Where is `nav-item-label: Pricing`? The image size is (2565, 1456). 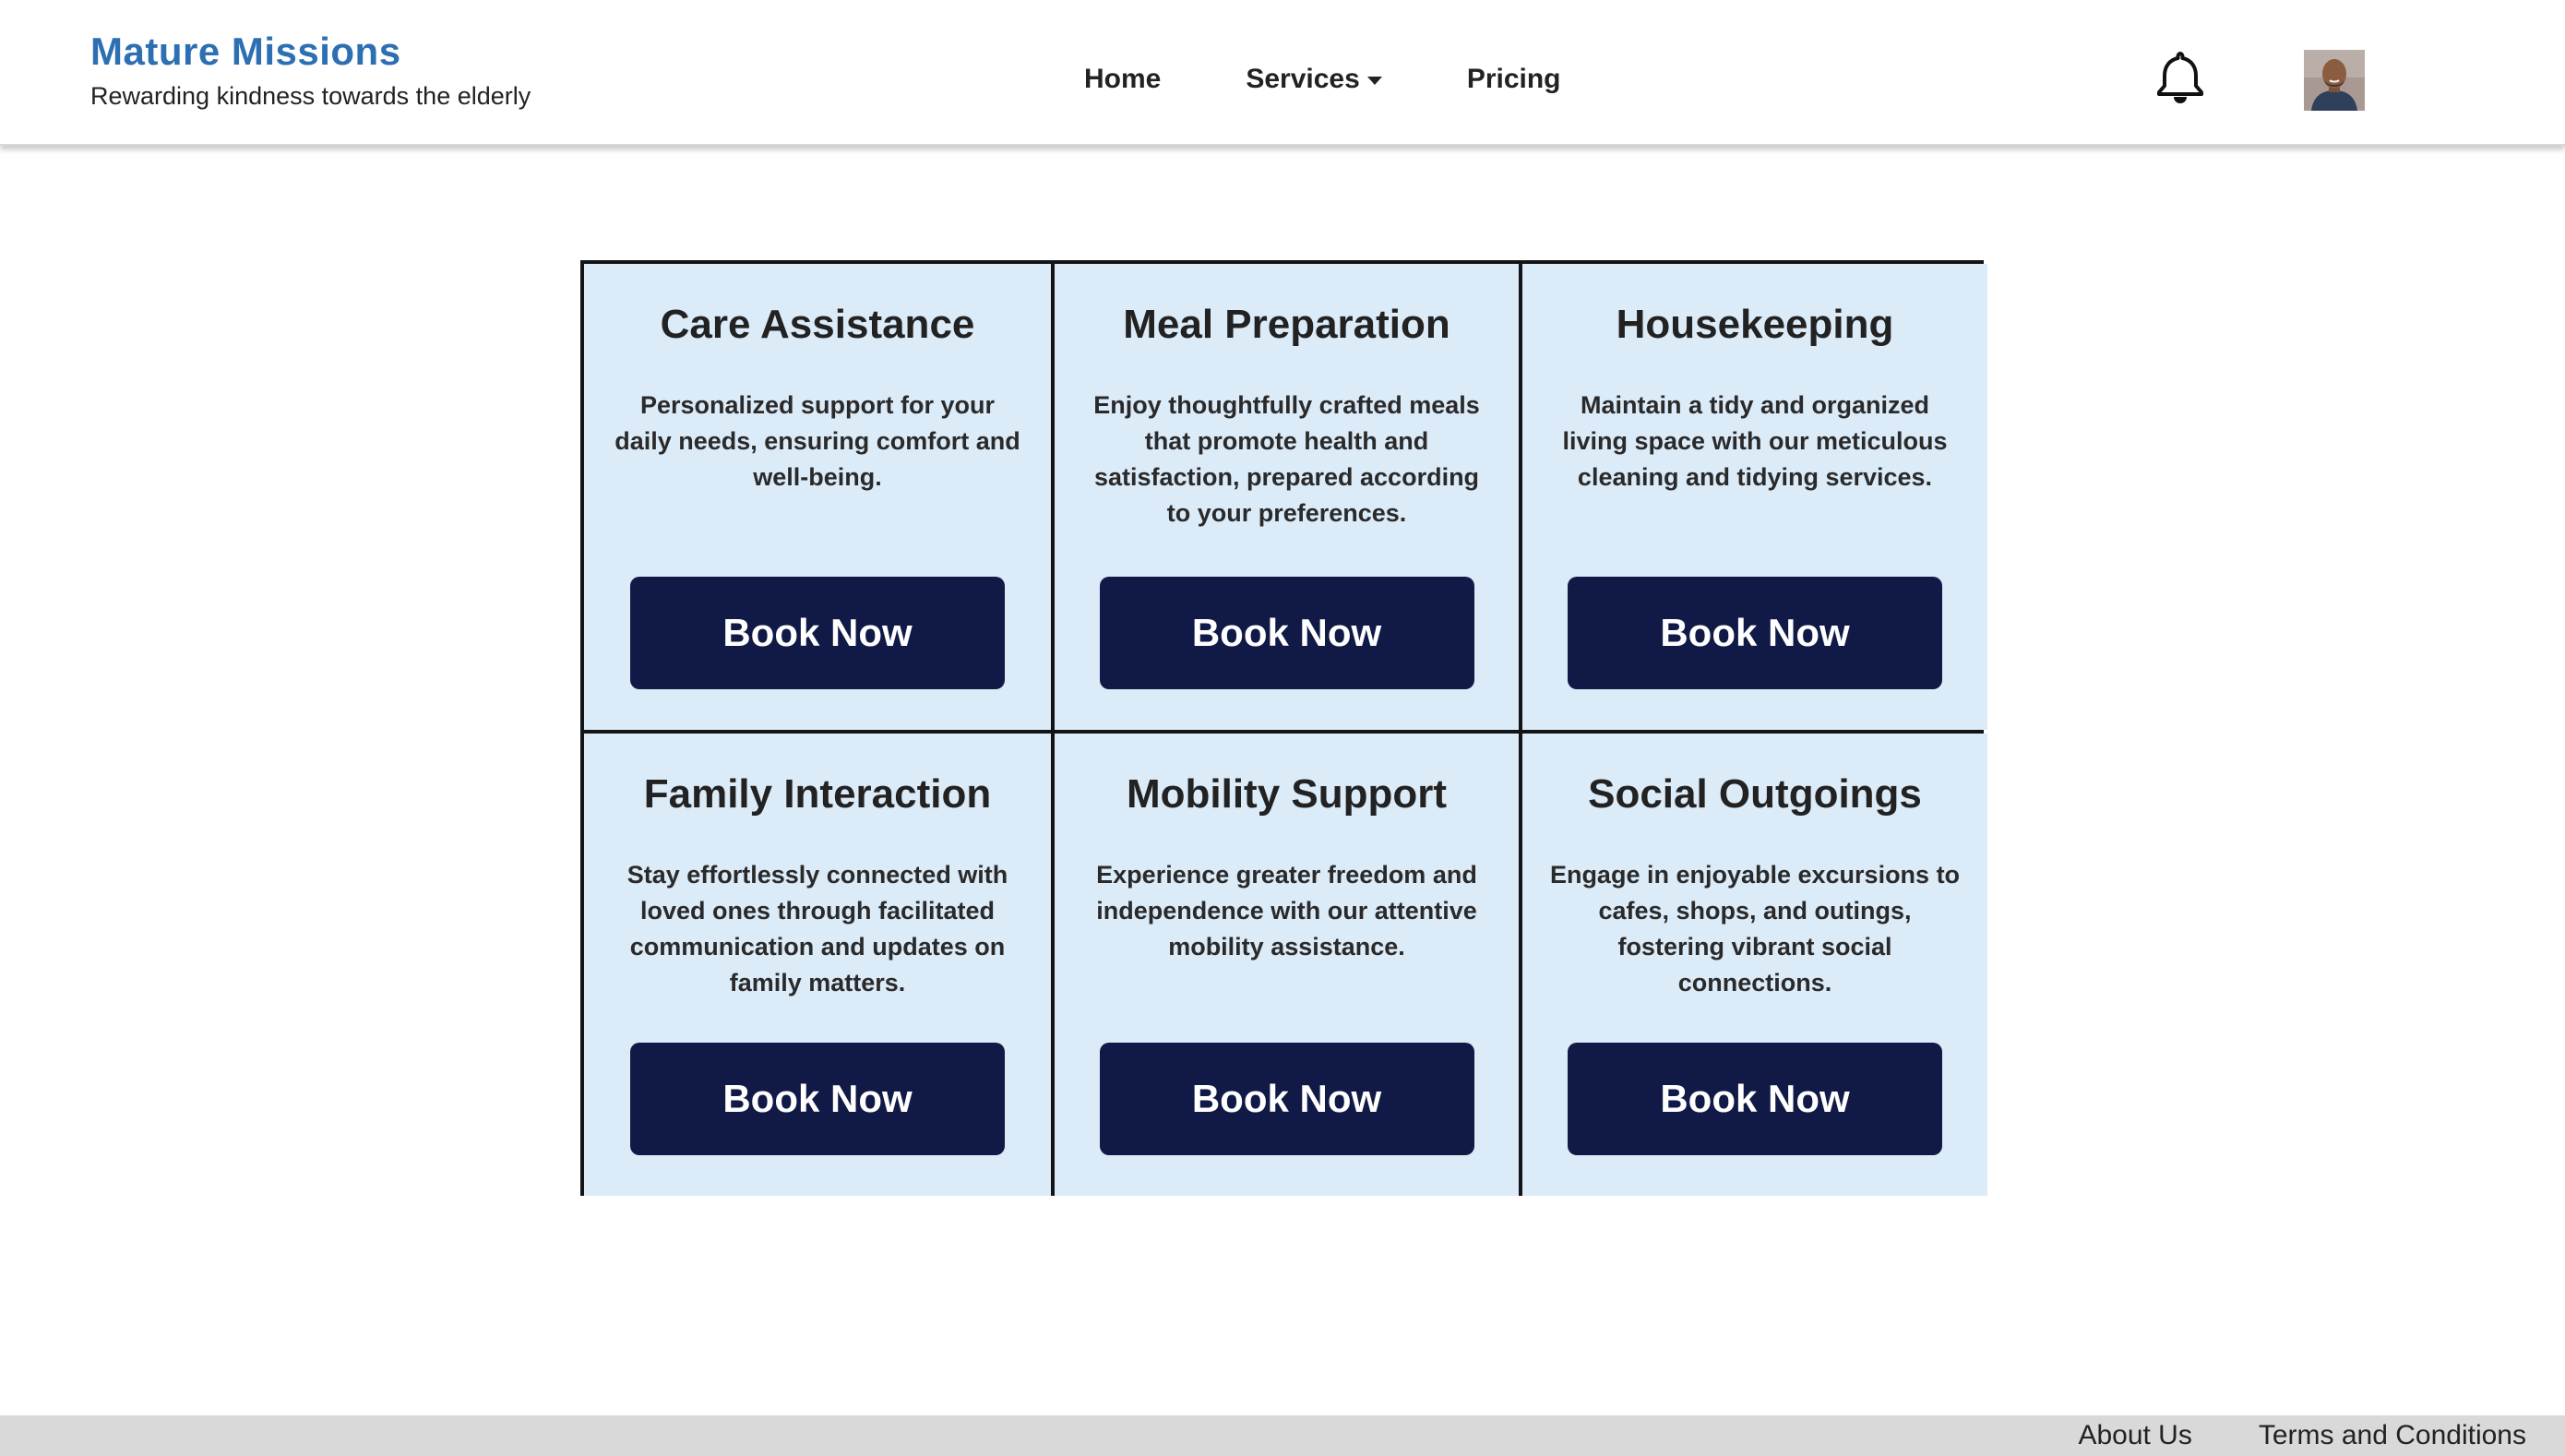 nav-item-label: Pricing is located at coordinates (1513, 79).